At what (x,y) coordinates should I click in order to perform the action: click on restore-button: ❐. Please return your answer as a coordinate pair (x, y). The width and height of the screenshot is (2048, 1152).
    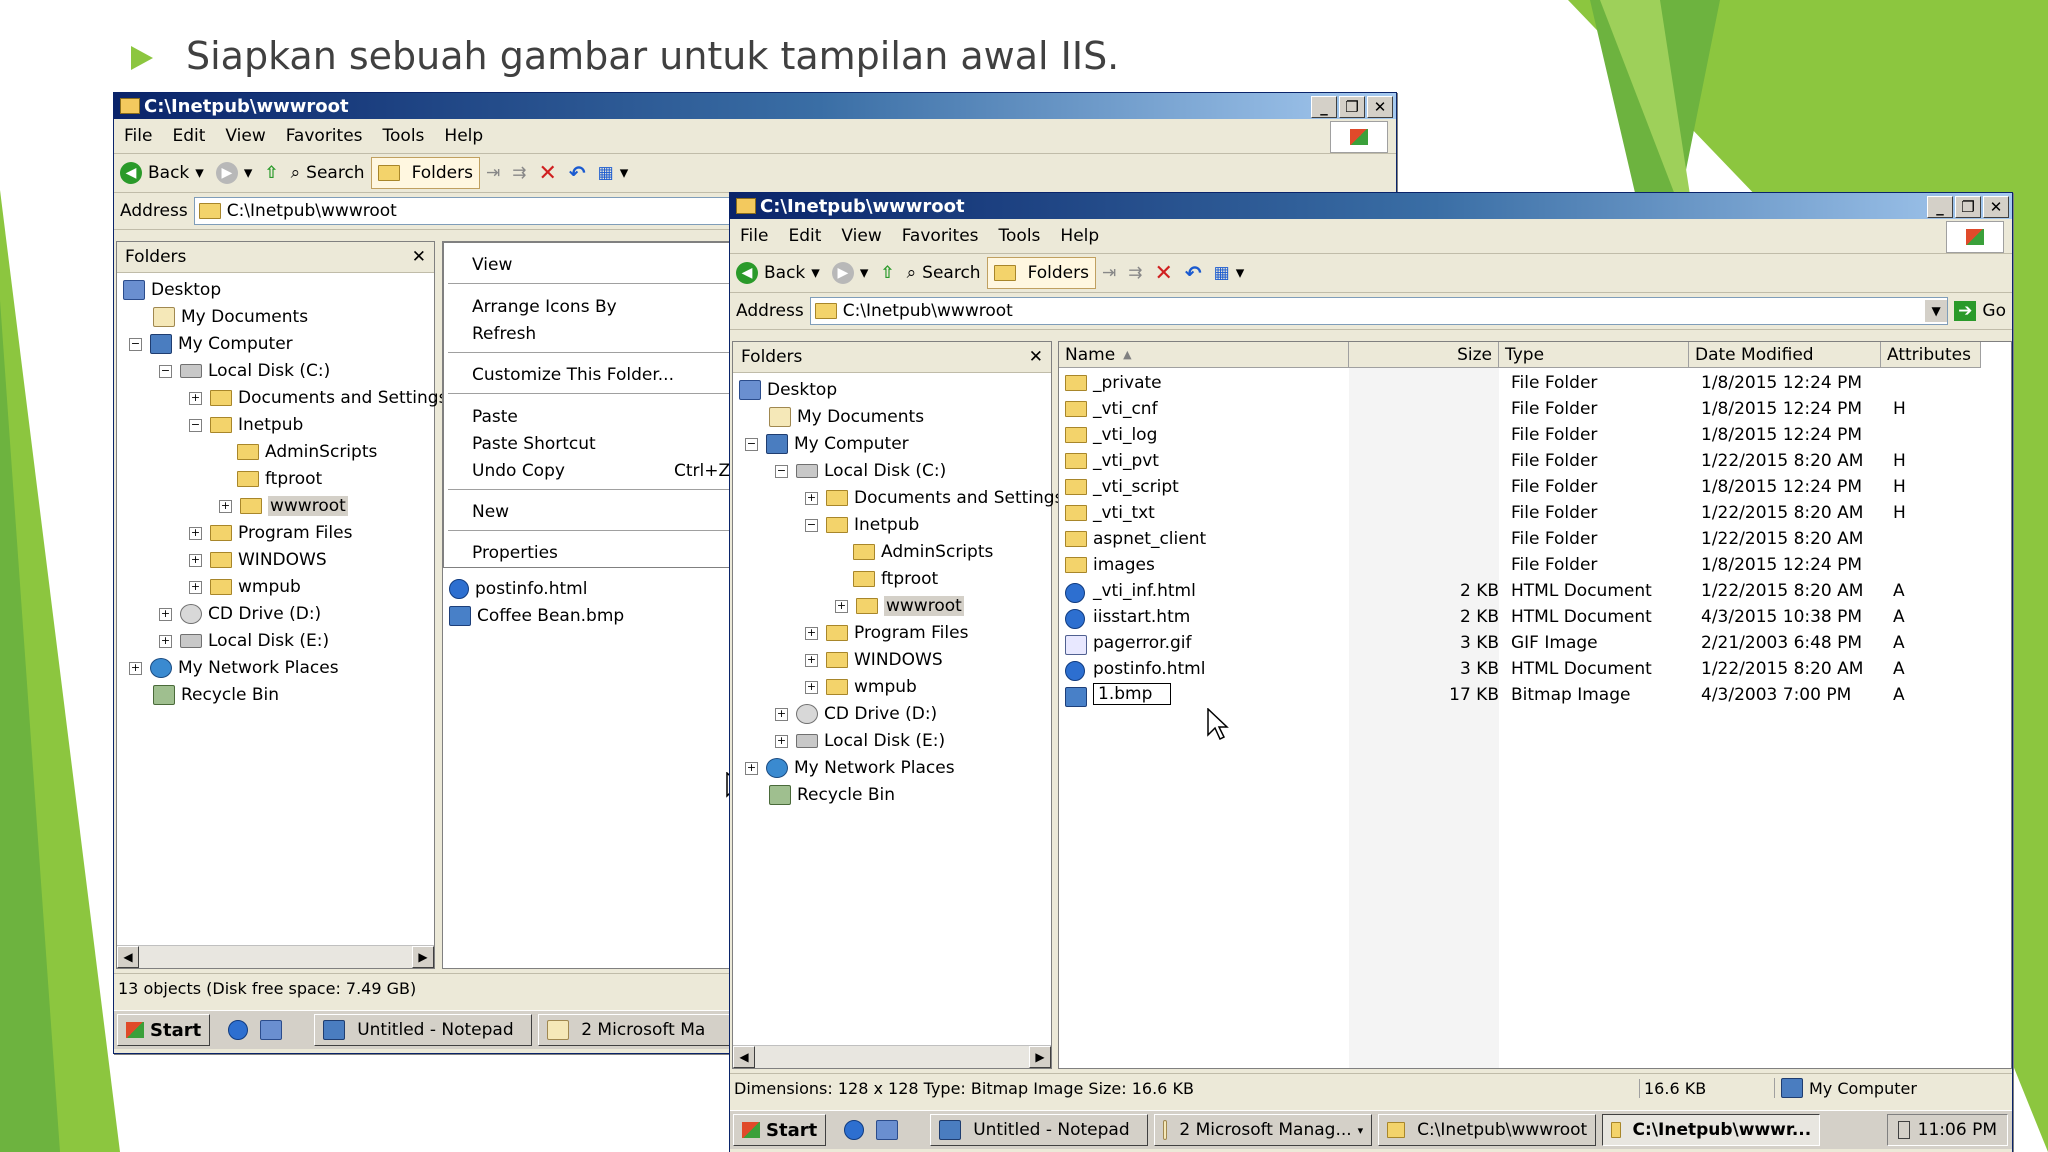
    Looking at the image, I should click on (1968, 207).